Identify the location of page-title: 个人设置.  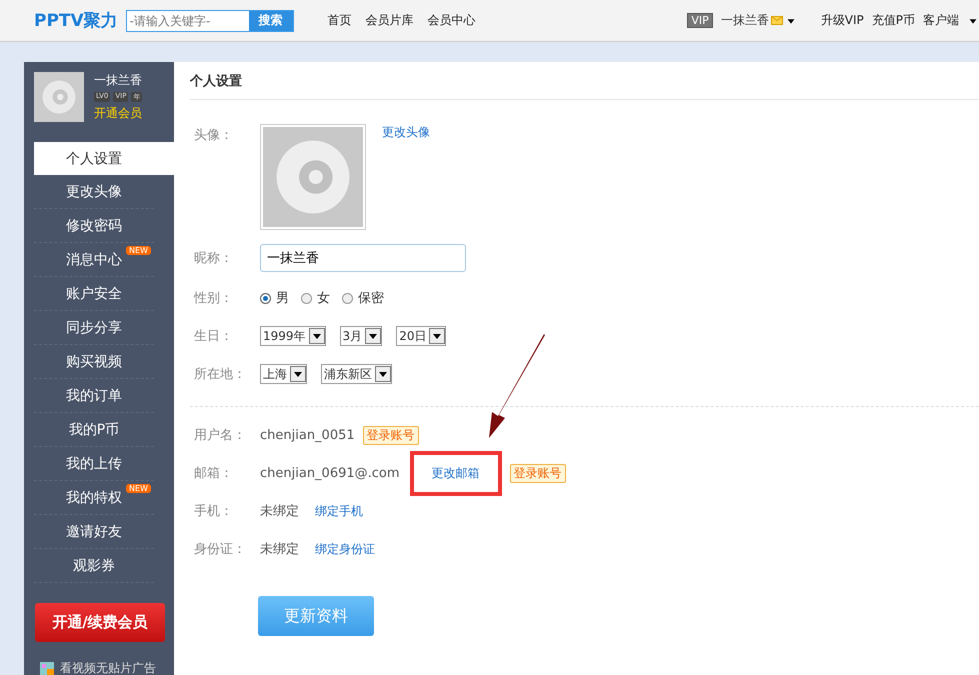
(584, 86).